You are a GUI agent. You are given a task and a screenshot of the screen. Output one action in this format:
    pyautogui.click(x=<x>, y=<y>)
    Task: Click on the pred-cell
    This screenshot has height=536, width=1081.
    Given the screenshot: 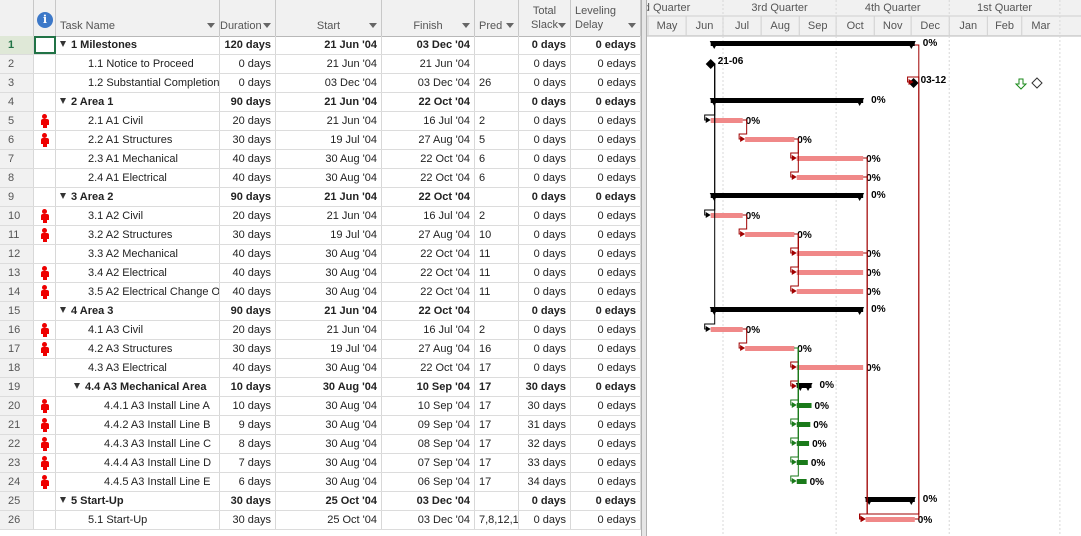 What is the action you would take?
    pyautogui.click(x=497, y=64)
    